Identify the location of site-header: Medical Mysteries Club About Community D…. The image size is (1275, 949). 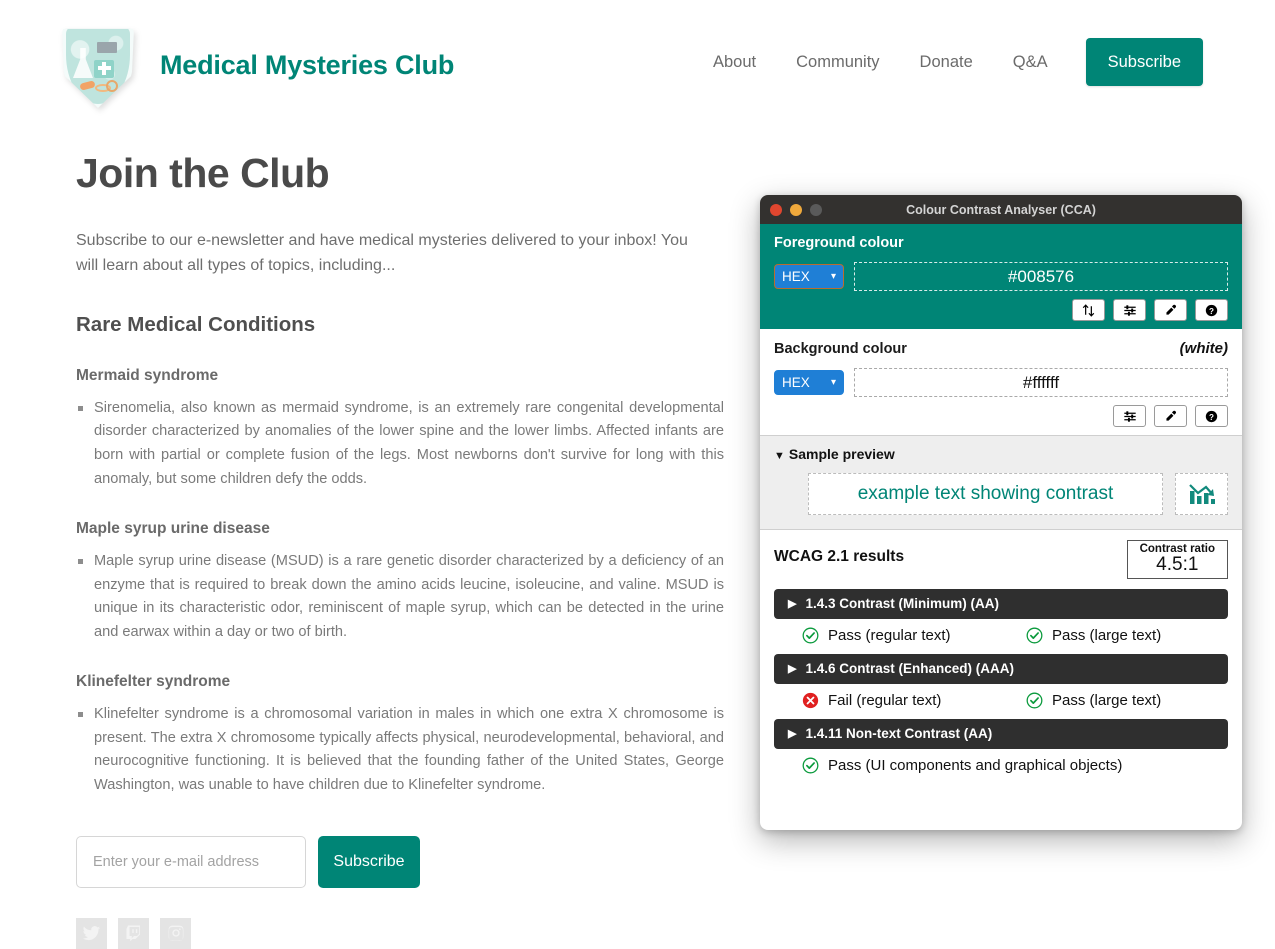
(637, 62).